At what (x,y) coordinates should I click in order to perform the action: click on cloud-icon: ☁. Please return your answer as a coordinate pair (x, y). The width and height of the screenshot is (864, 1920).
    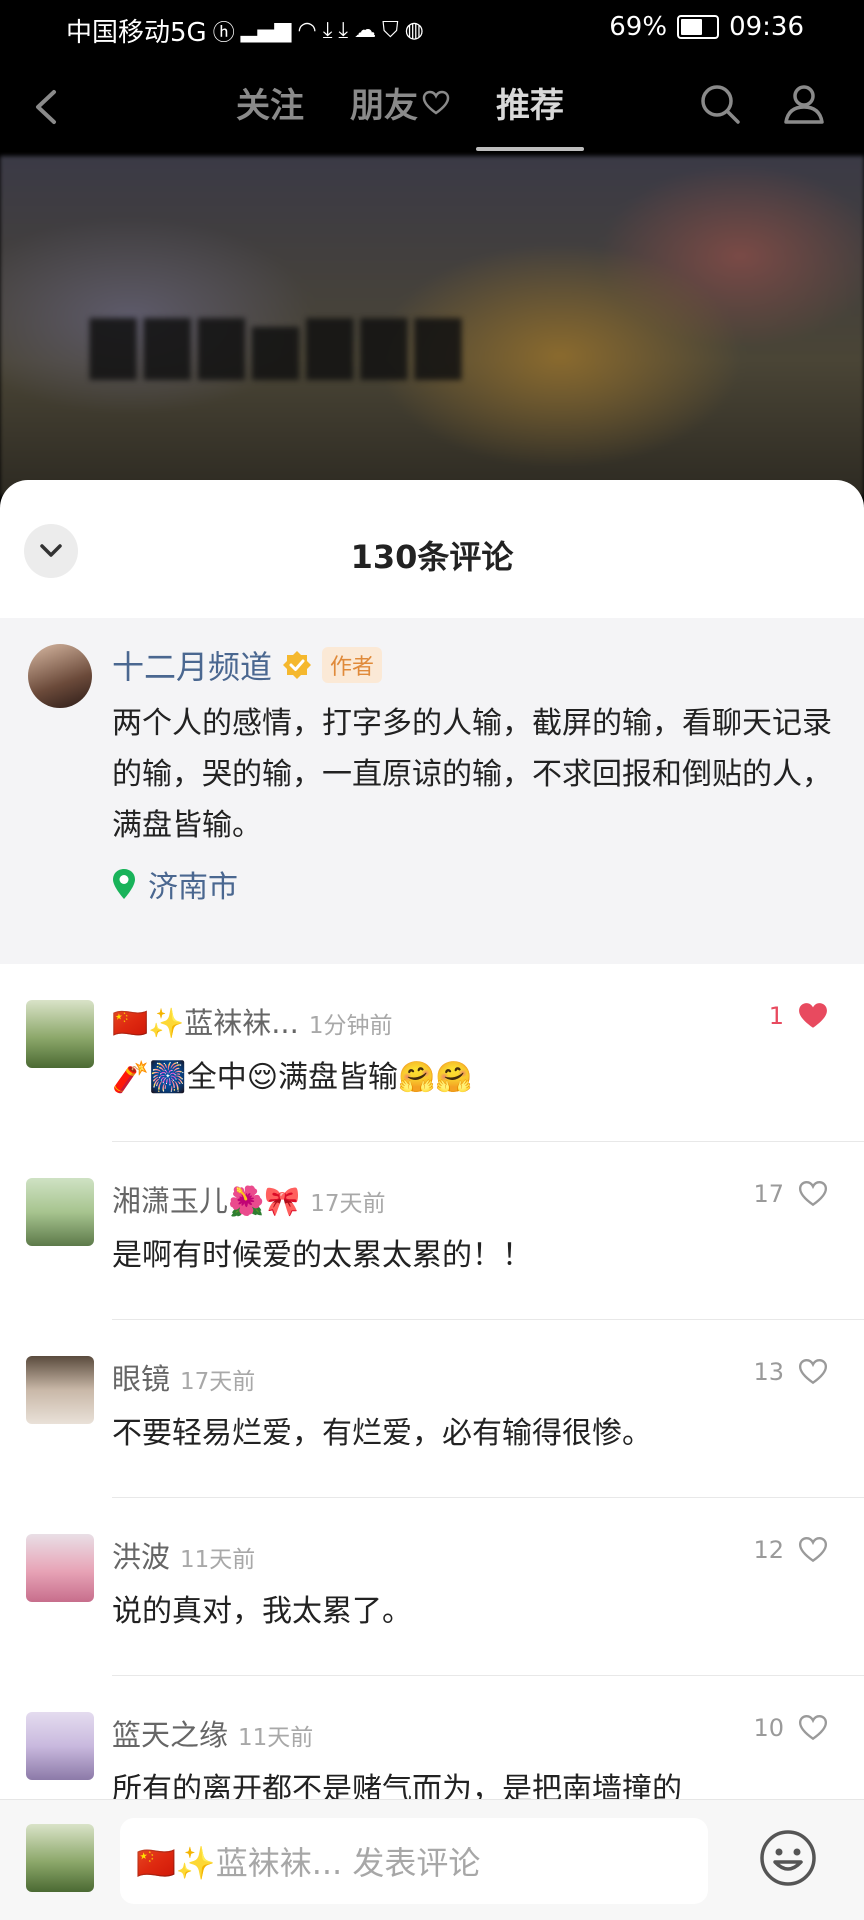
    Looking at the image, I should click on (365, 30).